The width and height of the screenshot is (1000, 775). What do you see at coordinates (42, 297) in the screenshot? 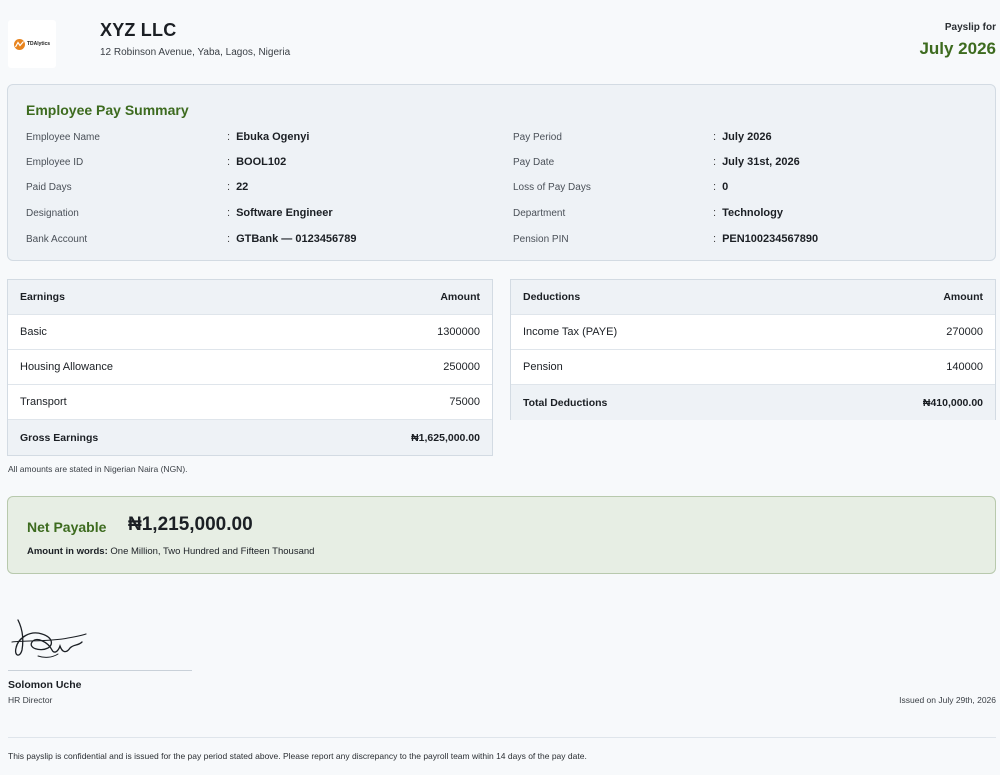
I see `earnings-header-label: Earnings` at bounding box center [42, 297].